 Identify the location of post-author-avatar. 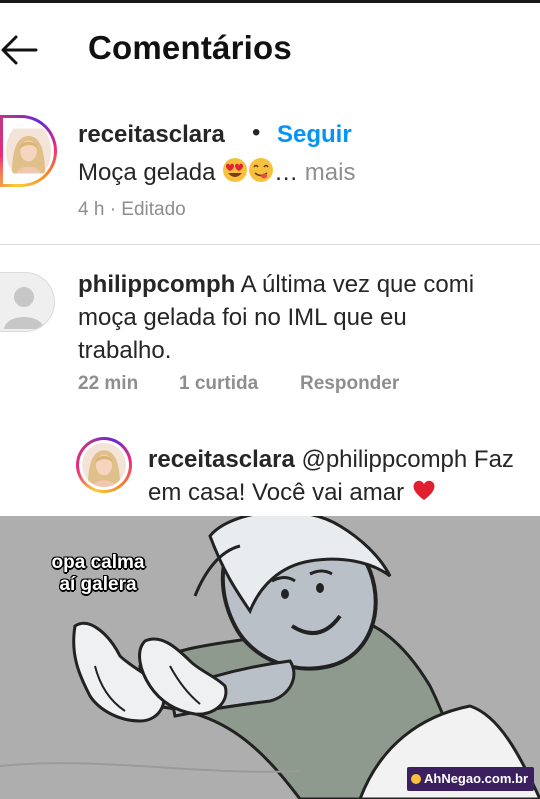
(28, 151).